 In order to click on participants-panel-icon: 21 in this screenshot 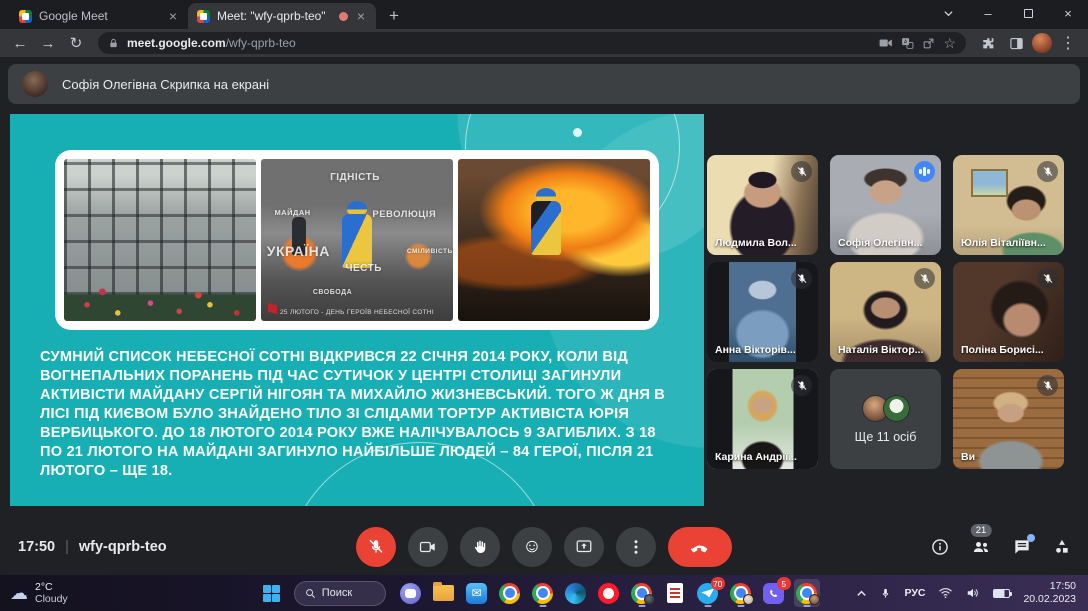, I will do `click(981, 540)`.